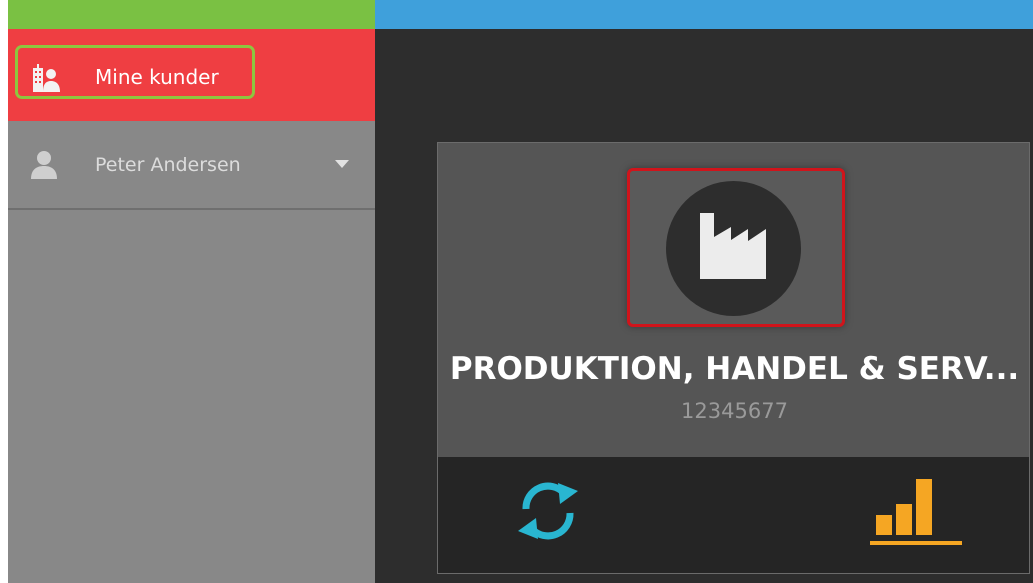 The width and height of the screenshot is (1033, 583). Describe the element at coordinates (914, 511) in the screenshot. I see `bar-chart-icon` at that location.